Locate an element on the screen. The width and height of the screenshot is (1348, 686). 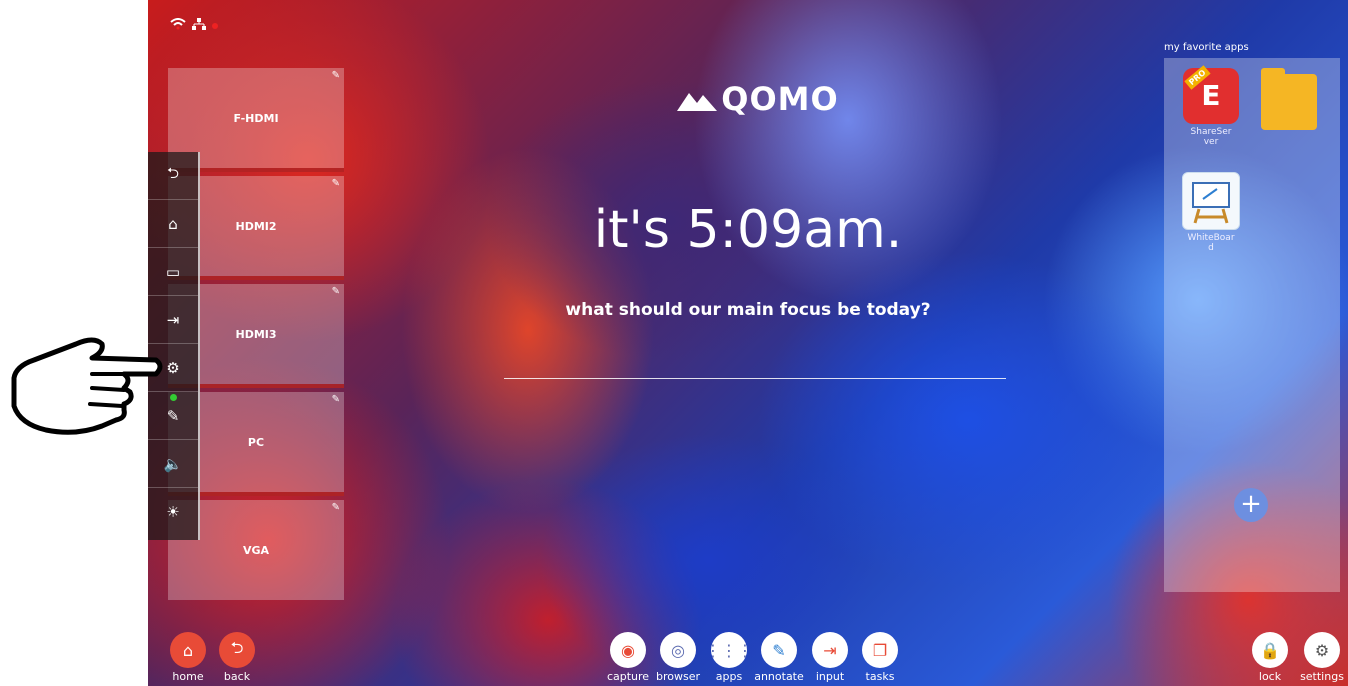
display-icon: ▭ is located at coordinates (173, 271).